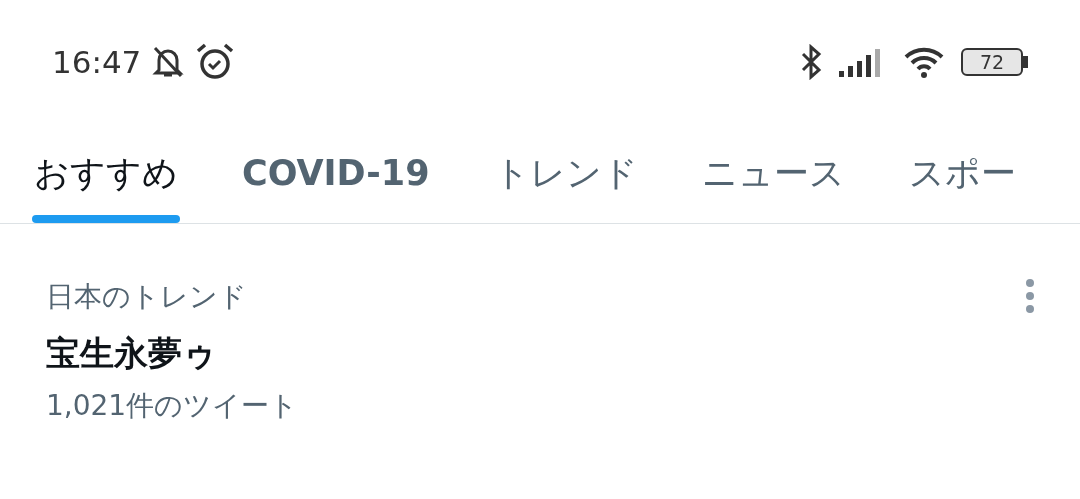 The width and height of the screenshot is (1080, 499). Describe the element at coordinates (172, 406) in the screenshot. I see `tweet-count: 1,021件のツイート` at that location.